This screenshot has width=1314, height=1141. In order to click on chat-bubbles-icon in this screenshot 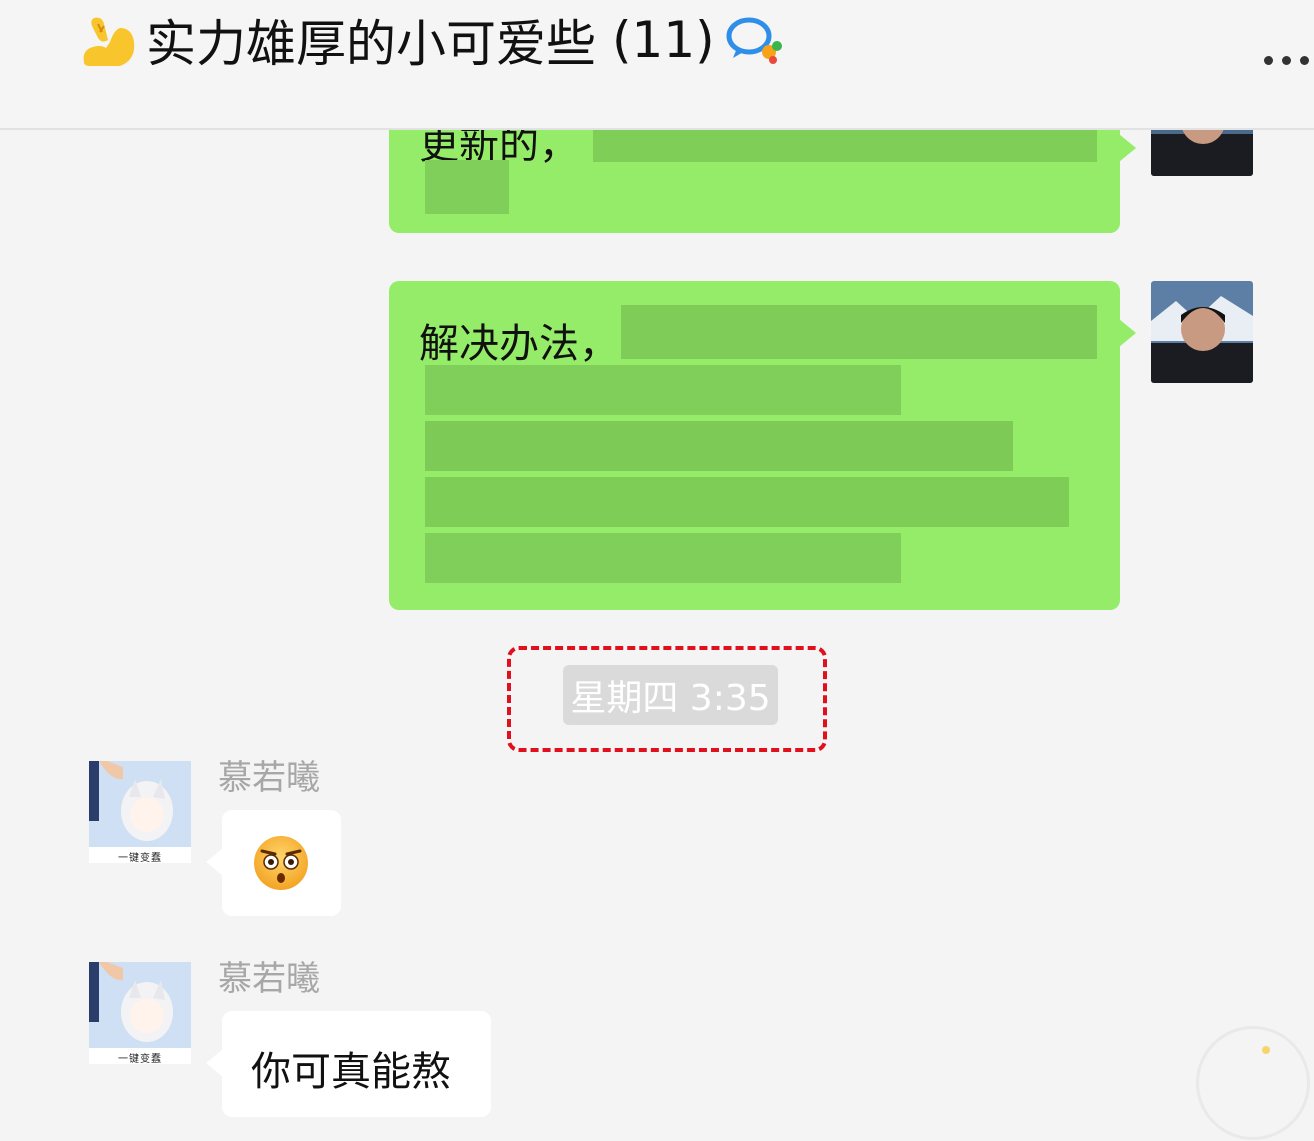, I will do `click(755, 40)`.